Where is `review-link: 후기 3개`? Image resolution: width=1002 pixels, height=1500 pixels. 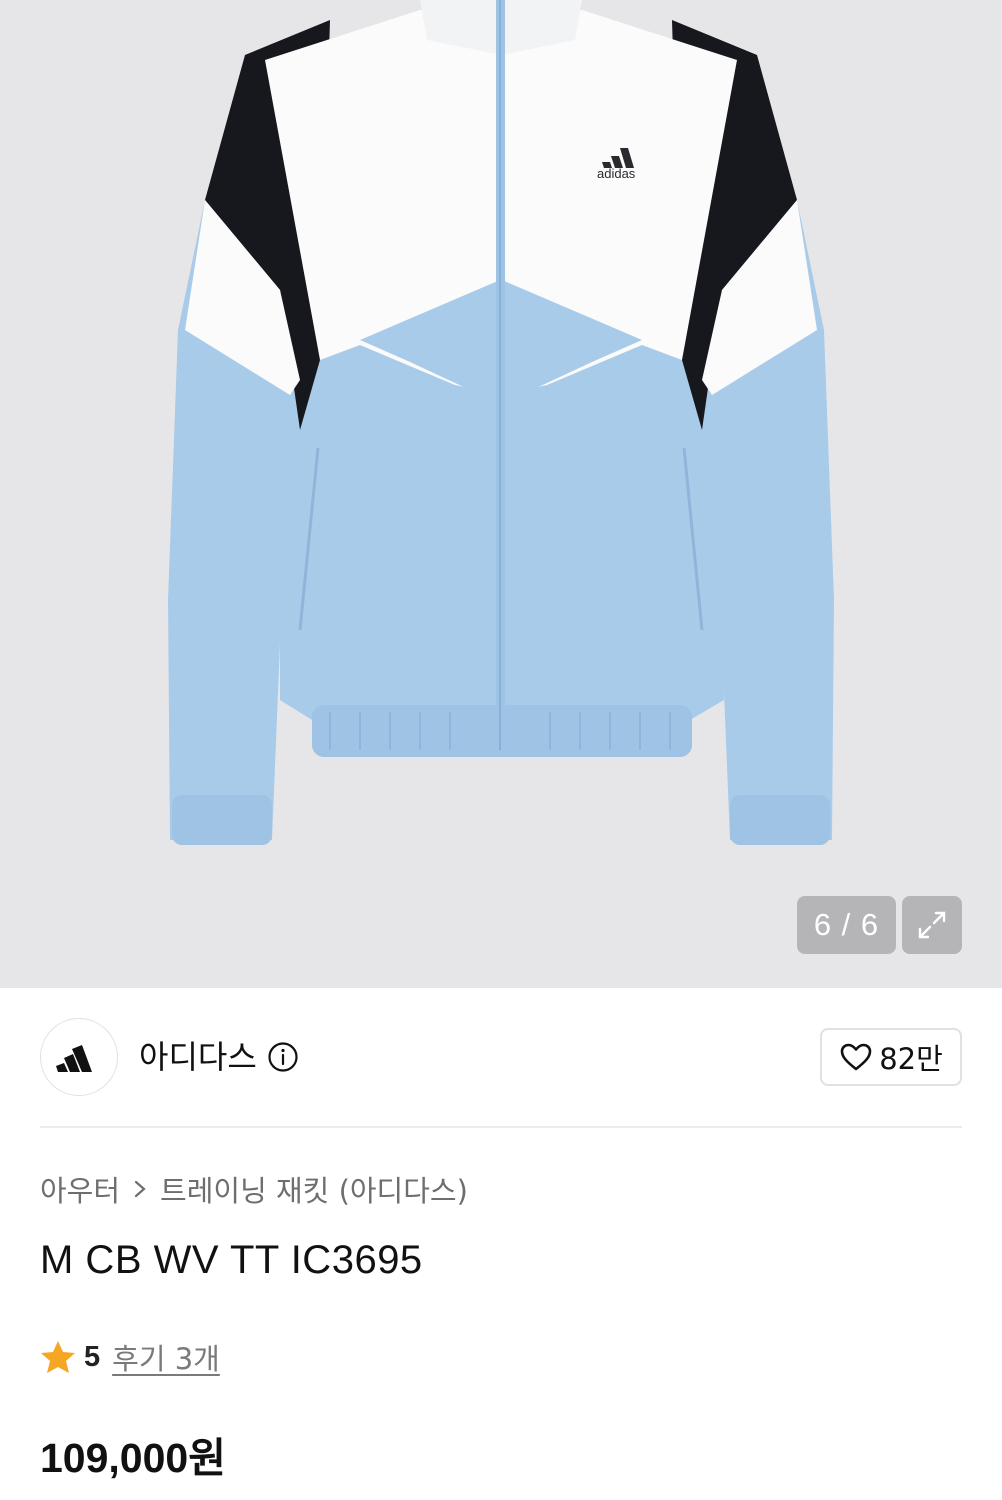
review-link: 후기 3개 is located at coordinates (166, 1357).